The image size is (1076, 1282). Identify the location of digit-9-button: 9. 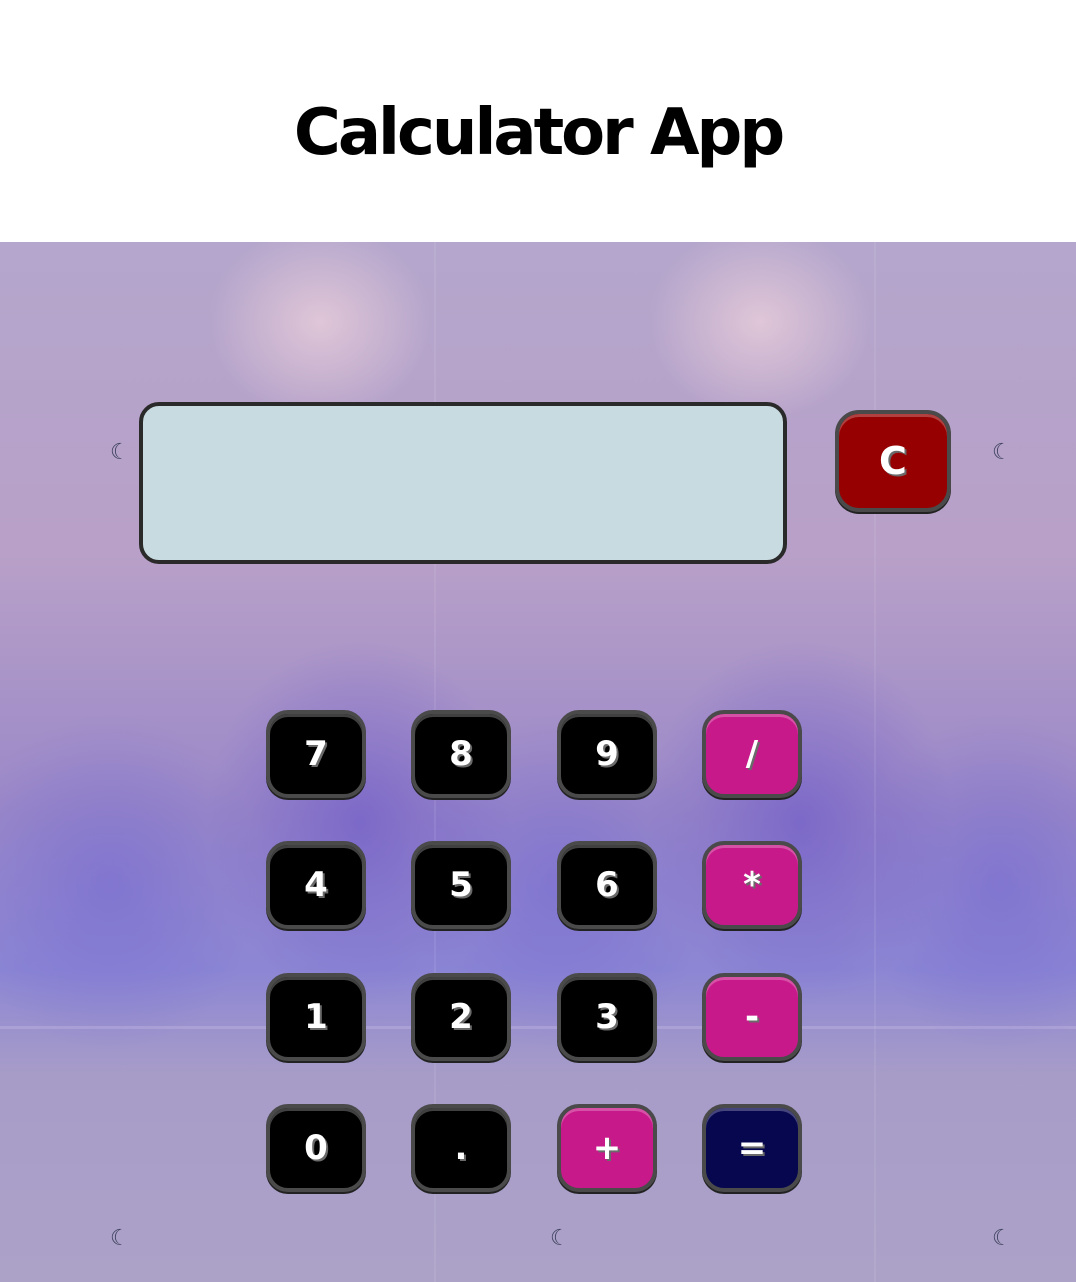
(607, 754).